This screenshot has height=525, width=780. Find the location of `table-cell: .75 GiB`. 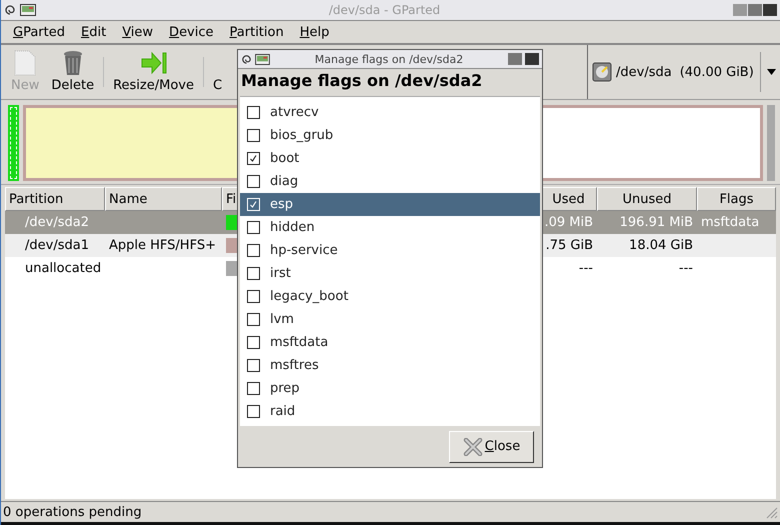

table-cell: .75 GiB is located at coordinates (569, 245).